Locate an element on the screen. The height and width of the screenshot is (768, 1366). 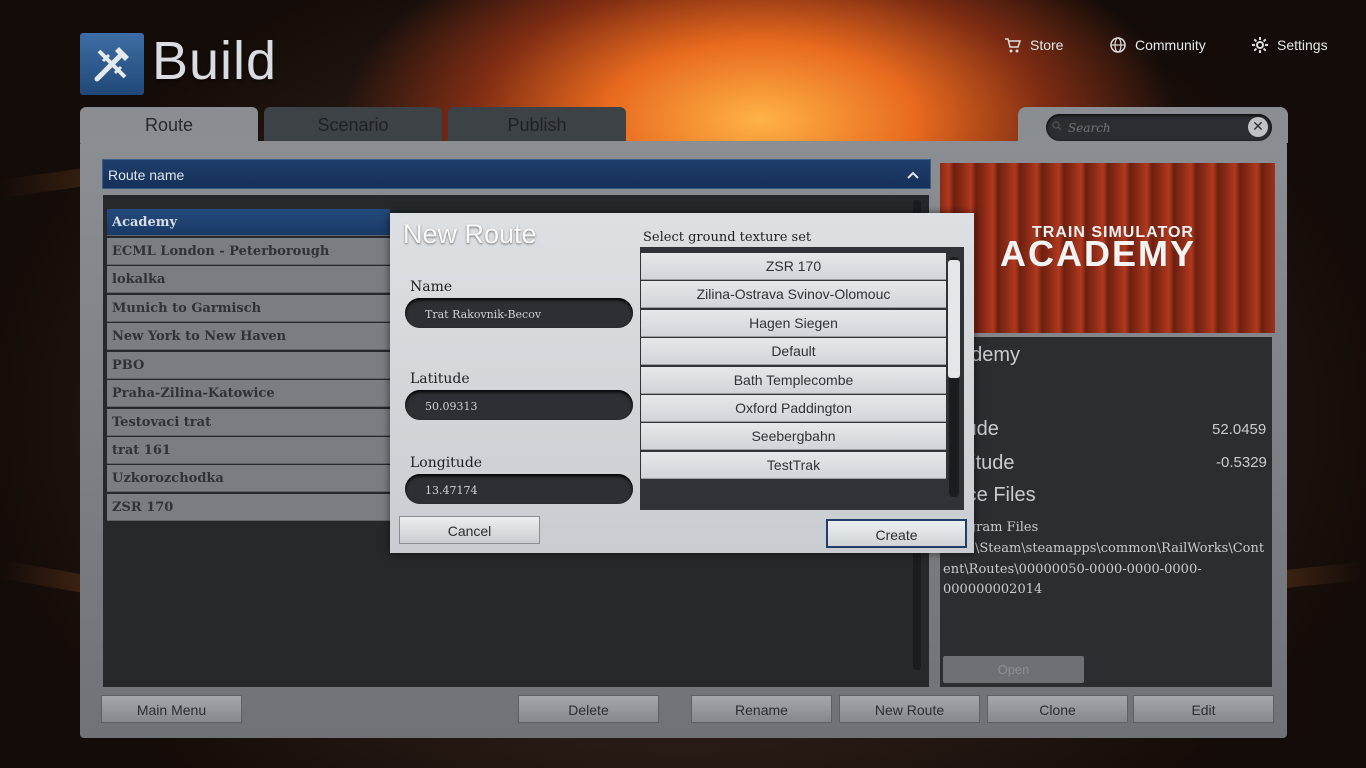
route-name-column-label: Route name is located at coordinates (146, 175).